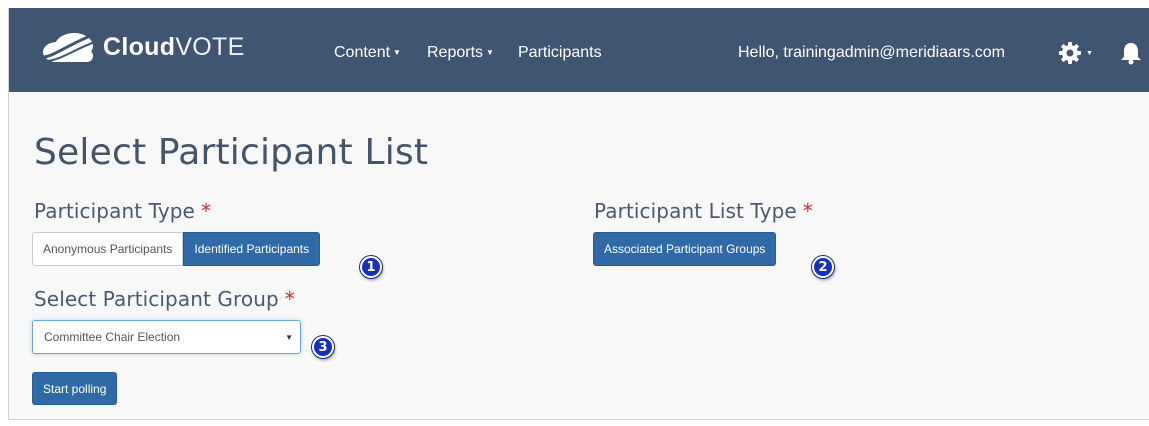 The image size is (1149, 426). Describe the element at coordinates (455, 52) in the screenshot. I see `nav-reports-label: Reports` at that location.